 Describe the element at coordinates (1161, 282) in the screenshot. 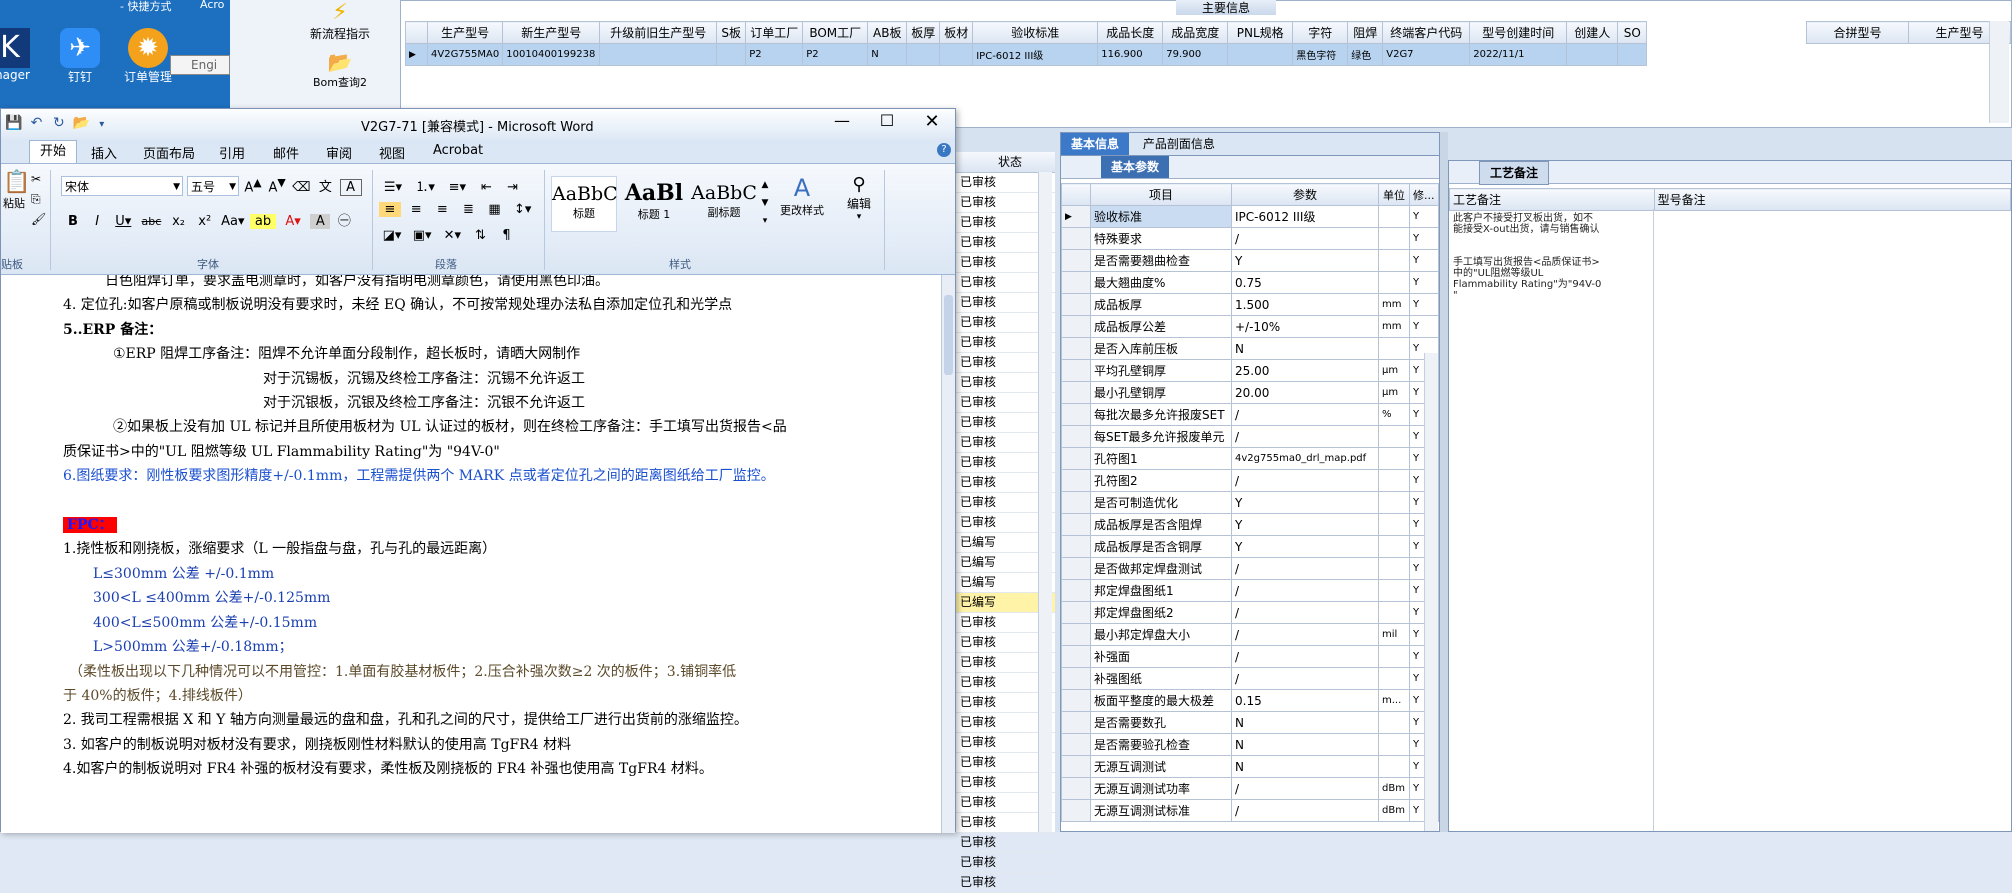

I see `param-item: 最大翘曲度%` at that location.